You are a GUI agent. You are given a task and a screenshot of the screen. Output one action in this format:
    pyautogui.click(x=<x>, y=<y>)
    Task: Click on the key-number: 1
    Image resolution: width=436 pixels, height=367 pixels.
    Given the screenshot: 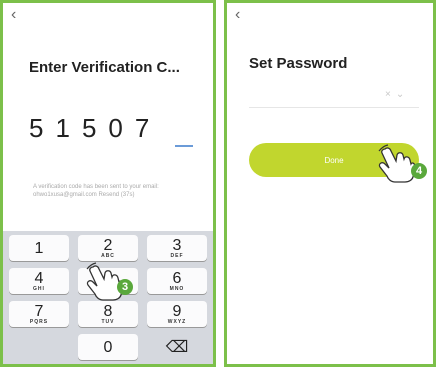 What is the action you would take?
    pyautogui.click(x=39, y=248)
    